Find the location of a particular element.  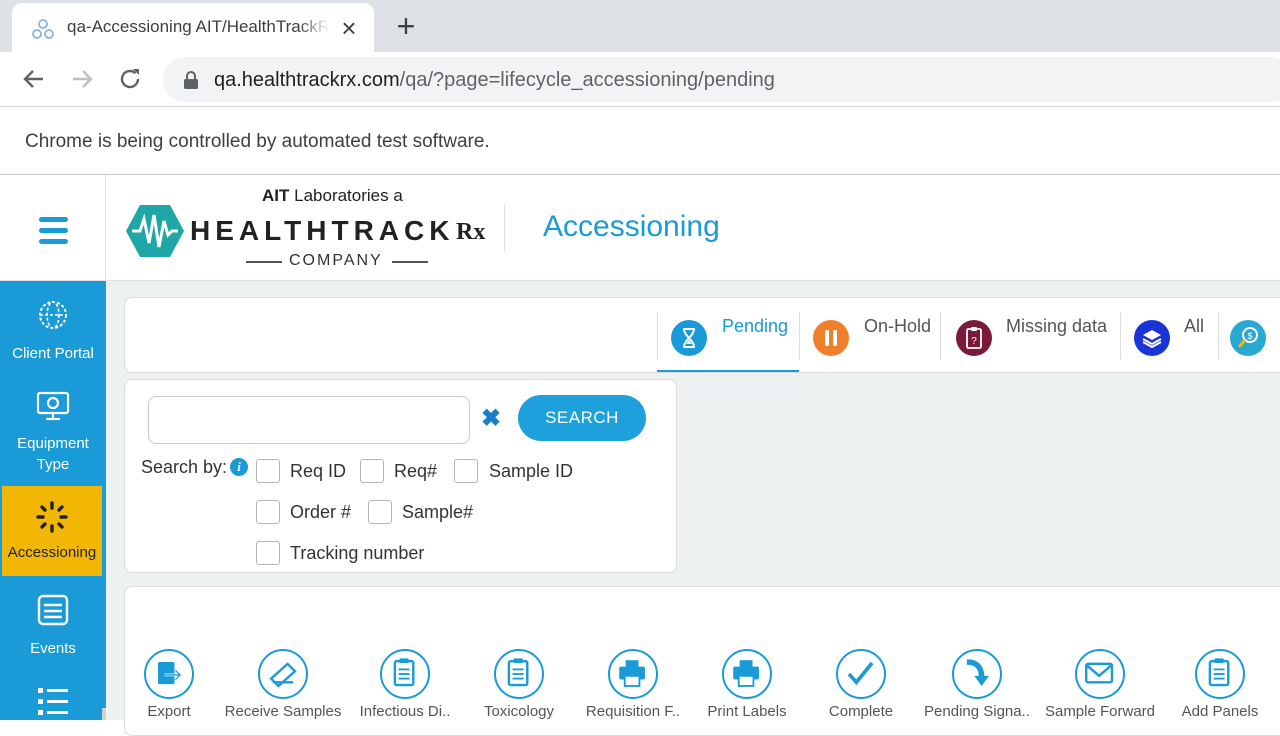

new-tab-icon: + is located at coordinates (406, 26).